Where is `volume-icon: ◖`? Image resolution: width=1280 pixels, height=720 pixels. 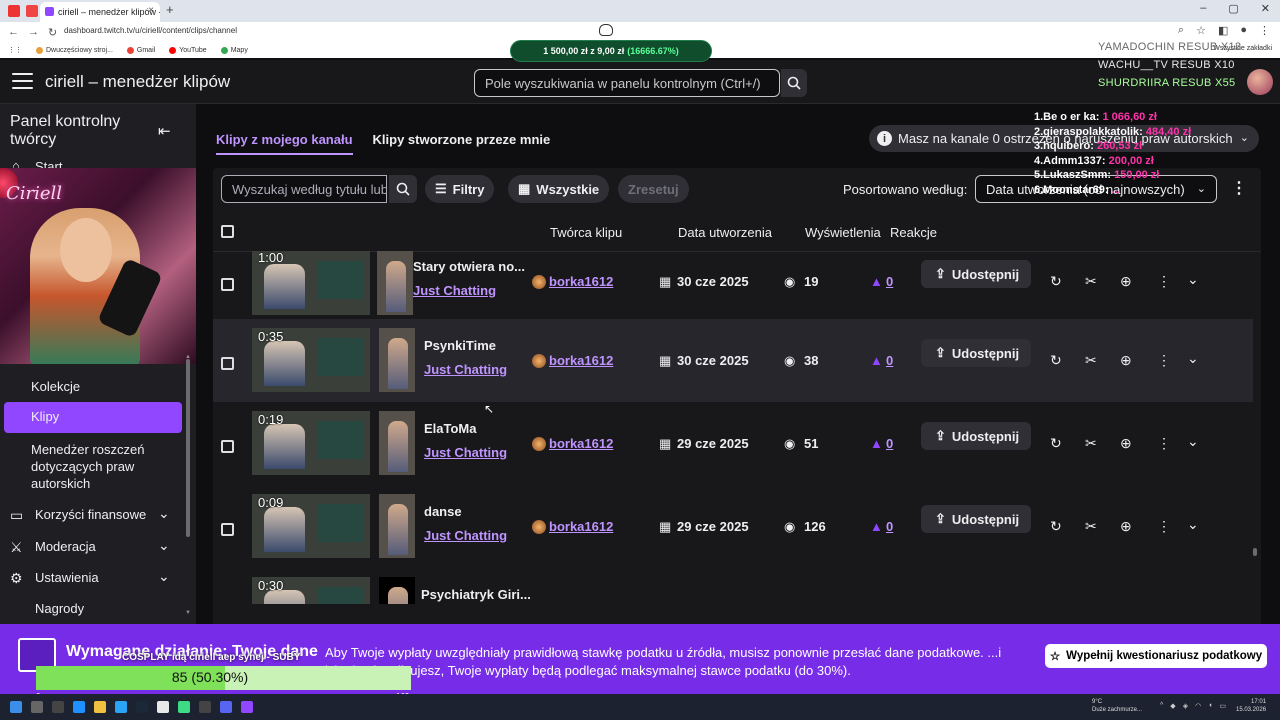 volume-icon: ◖ is located at coordinates (1210, 706).